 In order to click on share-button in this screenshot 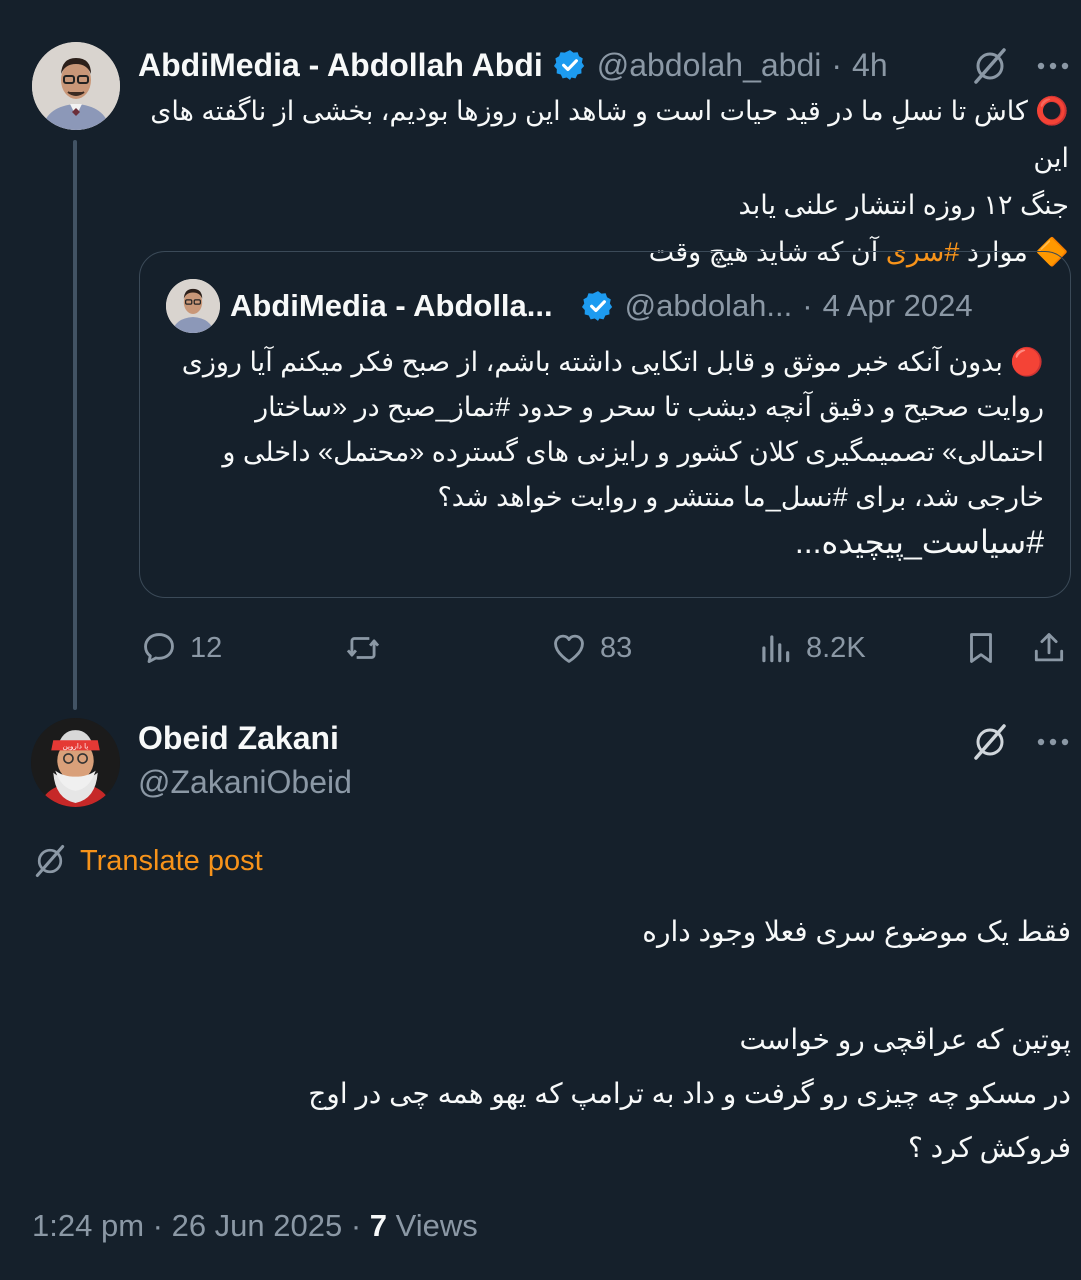, I will do `click(1049, 648)`.